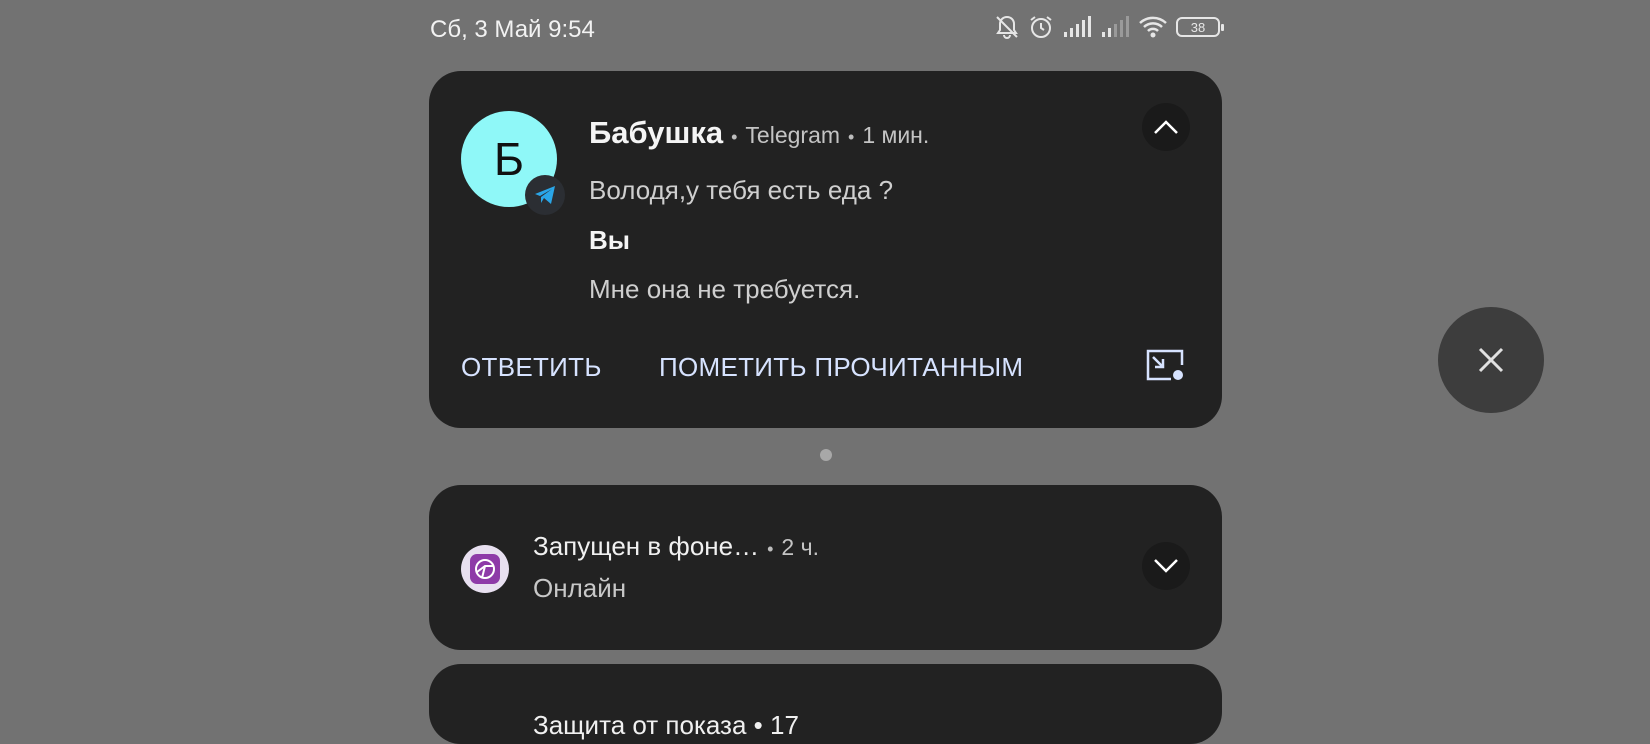  I want to click on close-icon, so click(1491, 360).